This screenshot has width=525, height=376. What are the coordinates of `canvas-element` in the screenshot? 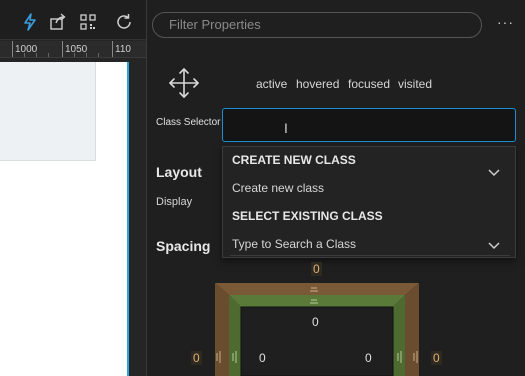 It's located at (48, 111).